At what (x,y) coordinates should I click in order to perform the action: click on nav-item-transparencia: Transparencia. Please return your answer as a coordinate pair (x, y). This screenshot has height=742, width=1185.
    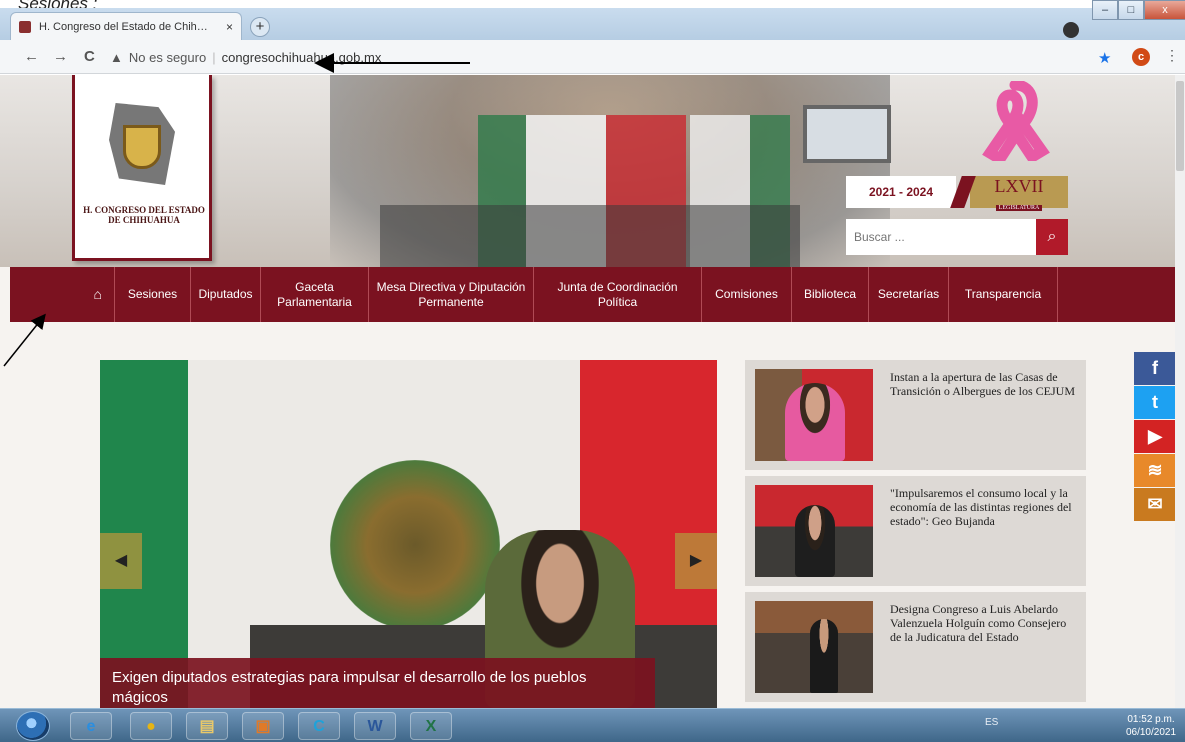
    Looking at the image, I should click on (1003, 294).